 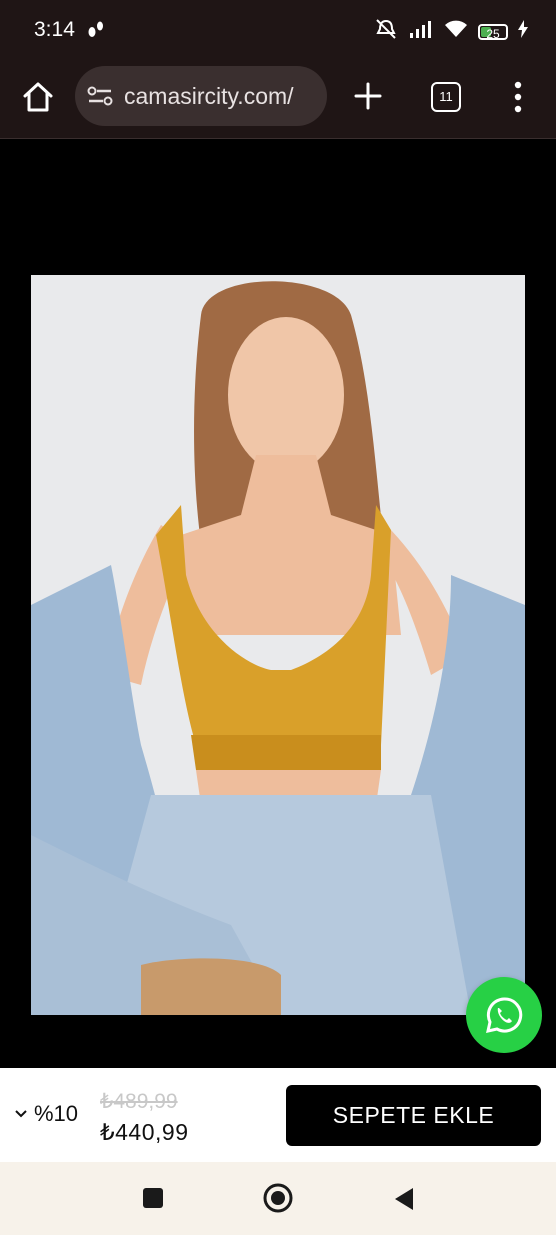 I want to click on charging-icon, so click(x=523, y=31).